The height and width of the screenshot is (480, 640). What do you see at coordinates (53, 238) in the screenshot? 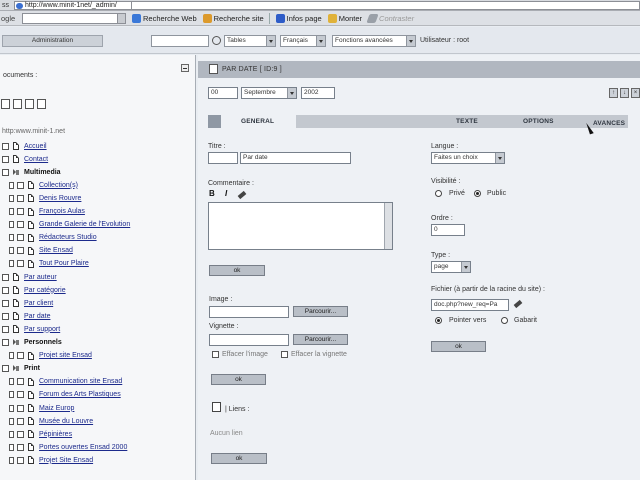
I see `sidebar-item: Rédacteurs Studio` at bounding box center [53, 238].